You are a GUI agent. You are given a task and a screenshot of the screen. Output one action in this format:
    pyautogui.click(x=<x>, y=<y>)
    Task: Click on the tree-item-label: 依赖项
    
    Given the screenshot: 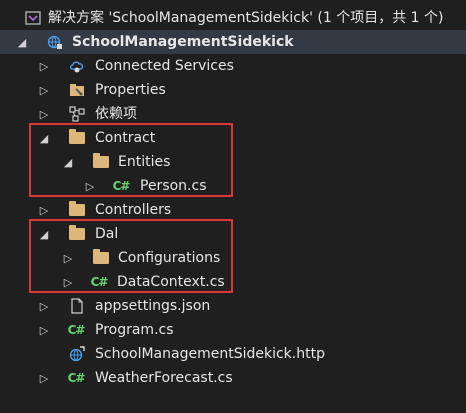 What is the action you would take?
    pyautogui.click(x=116, y=114)
    